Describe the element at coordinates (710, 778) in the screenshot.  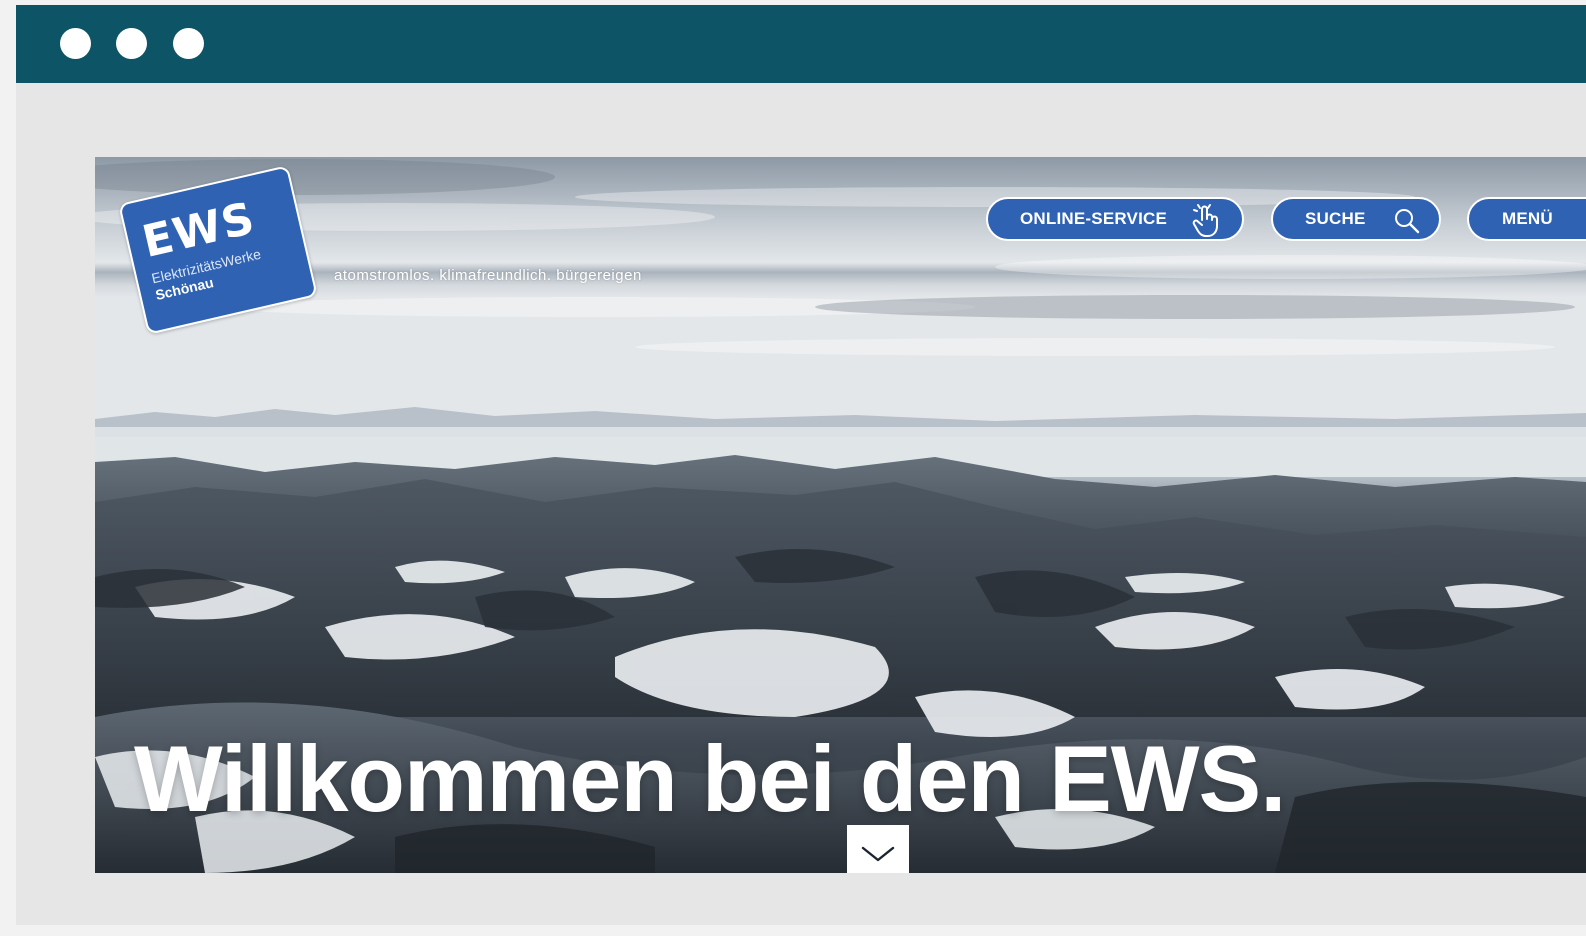
I see `hero-headline: Willkommen bei den EWS.` at that location.